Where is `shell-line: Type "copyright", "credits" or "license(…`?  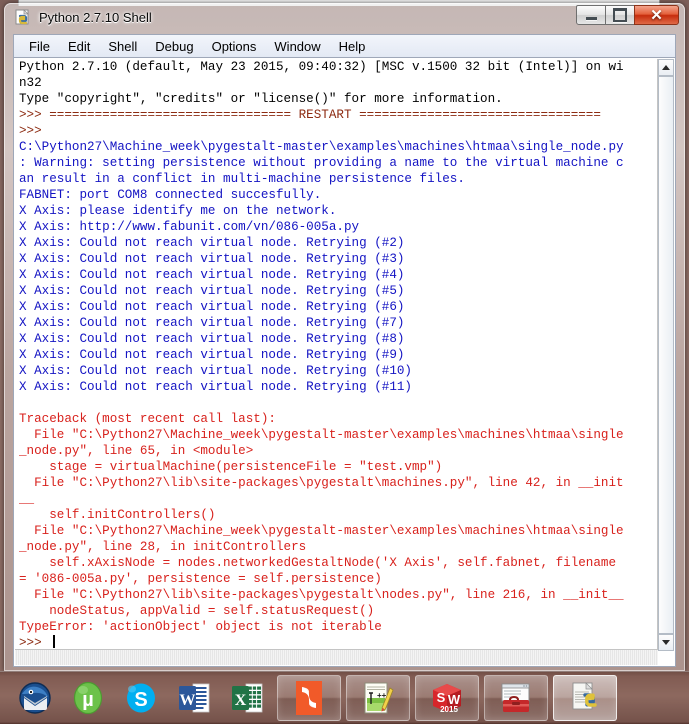
shell-line: Type "copyright", "credits" or "license(… is located at coordinates (261, 99).